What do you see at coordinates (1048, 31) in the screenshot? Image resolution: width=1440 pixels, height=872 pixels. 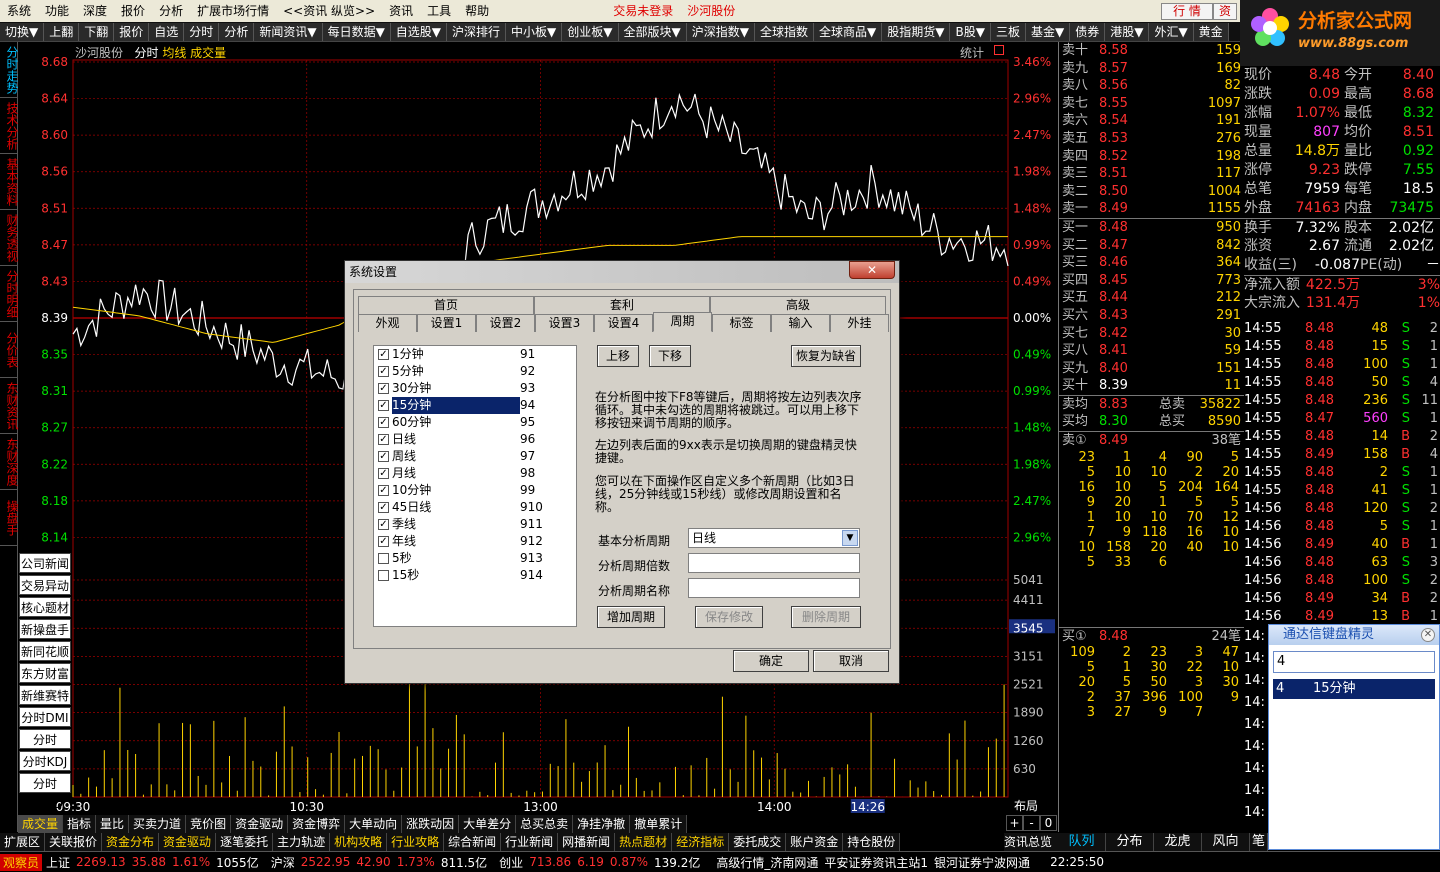 I see `toolbar-button: 基金▼` at bounding box center [1048, 31].